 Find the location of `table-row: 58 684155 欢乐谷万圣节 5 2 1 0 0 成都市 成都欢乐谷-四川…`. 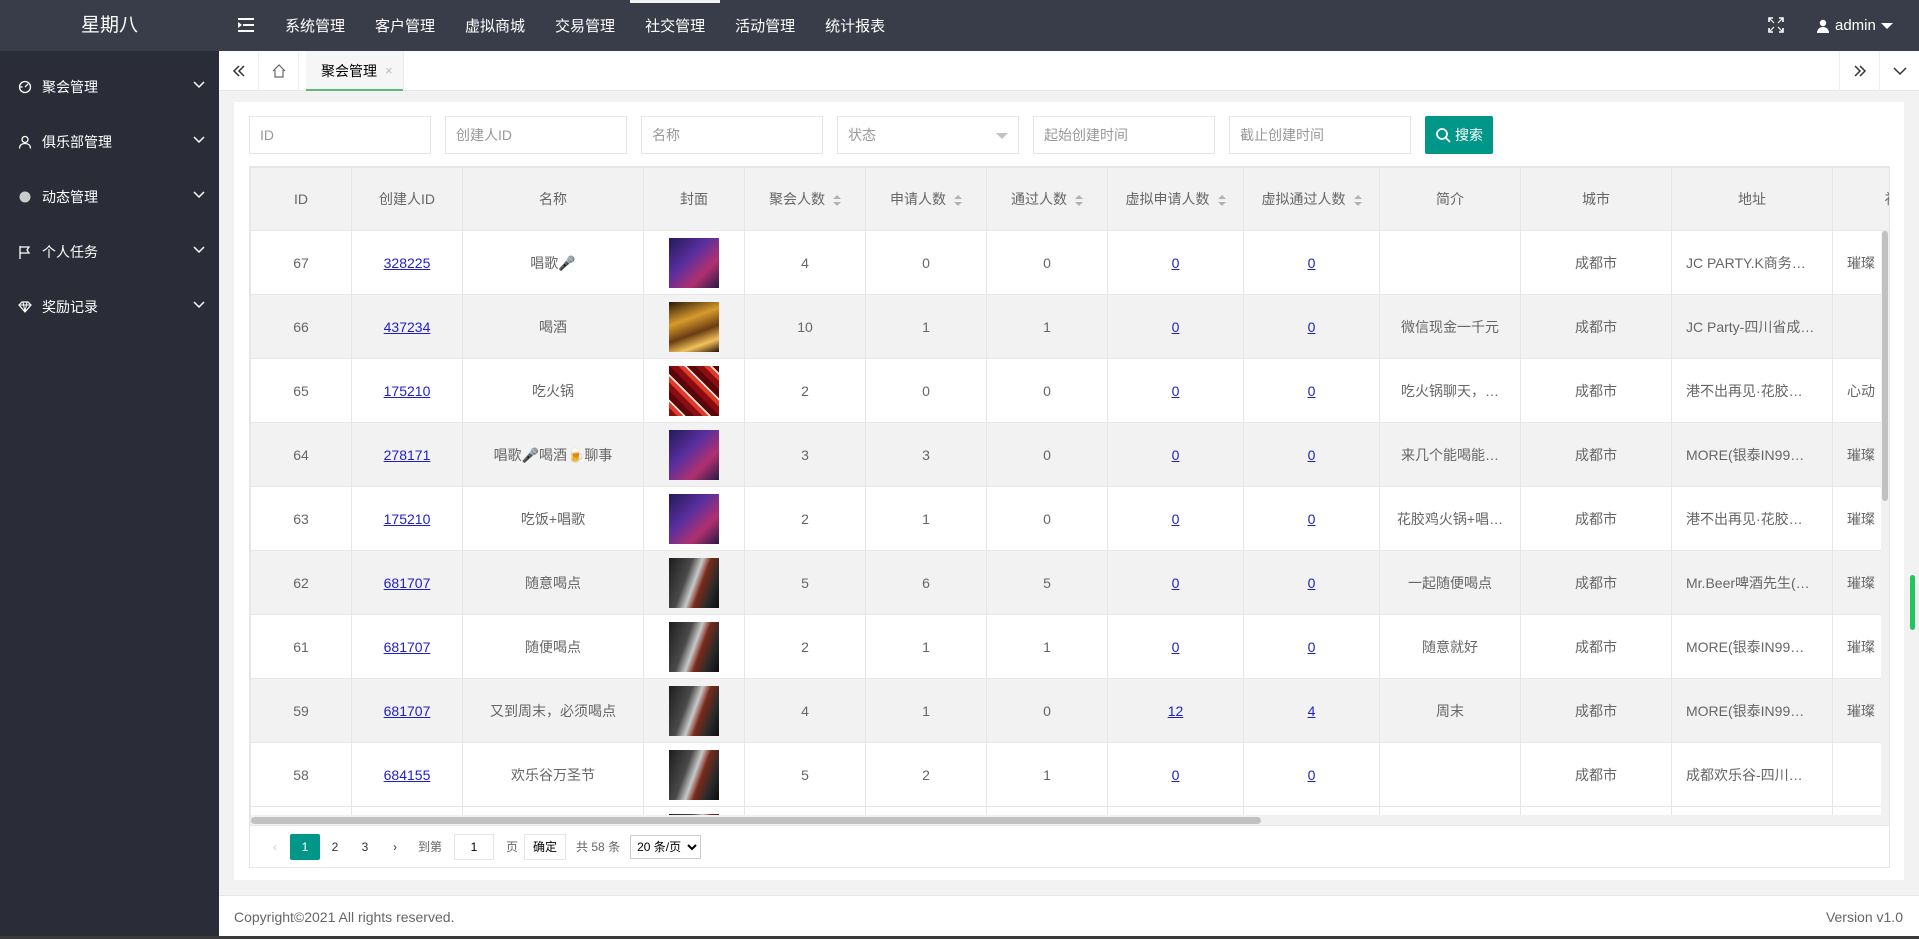

table-row: 58 684155 欢乐谷万圣节 5 2 1 0 0 成都市 成都欢乐谷-四川… is located at coordinates (1069, 774).